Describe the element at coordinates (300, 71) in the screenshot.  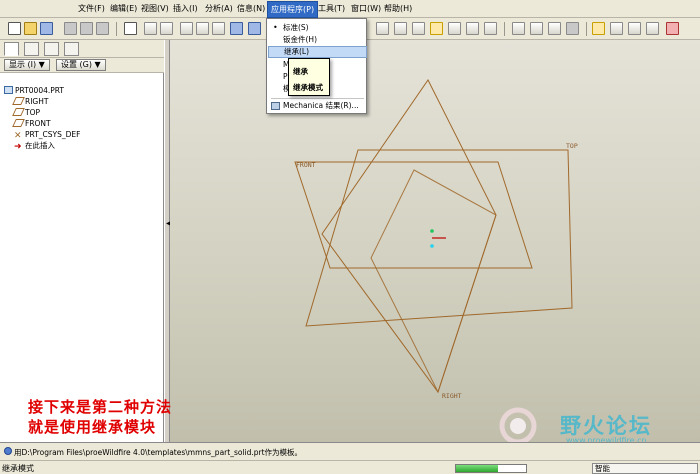
I see `submenu-item-inheritance: 继承` at that location.